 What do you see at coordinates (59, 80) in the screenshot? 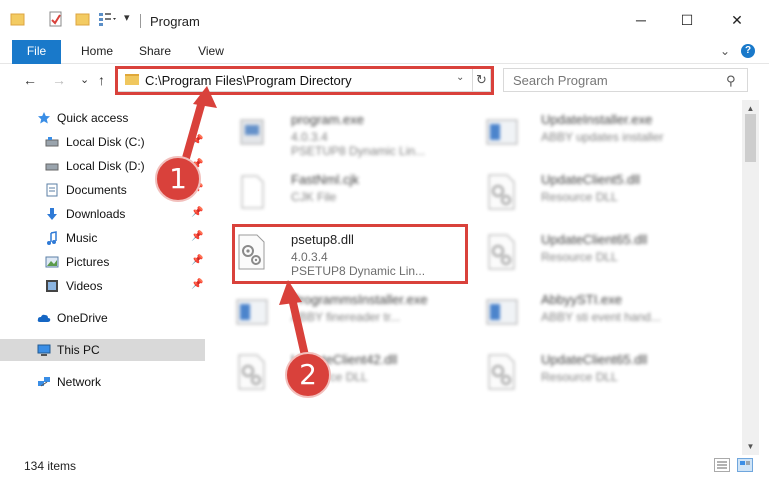
I see `forward-button: →` at bounding box center [59, 80].